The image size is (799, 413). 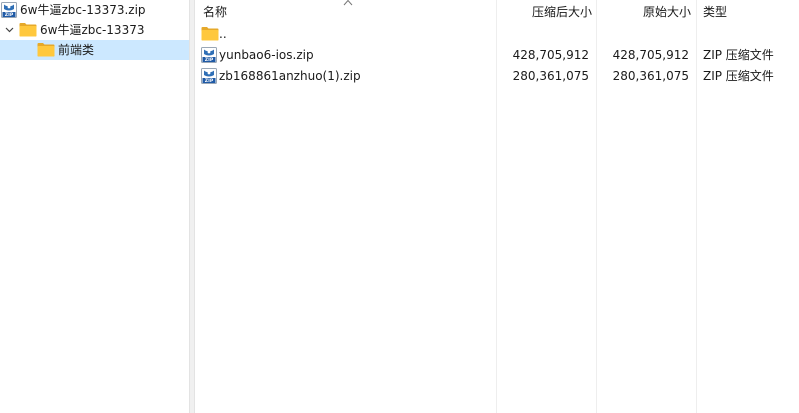 I want to click on column-header-type-label: 类型, so click(x=715, y=12).